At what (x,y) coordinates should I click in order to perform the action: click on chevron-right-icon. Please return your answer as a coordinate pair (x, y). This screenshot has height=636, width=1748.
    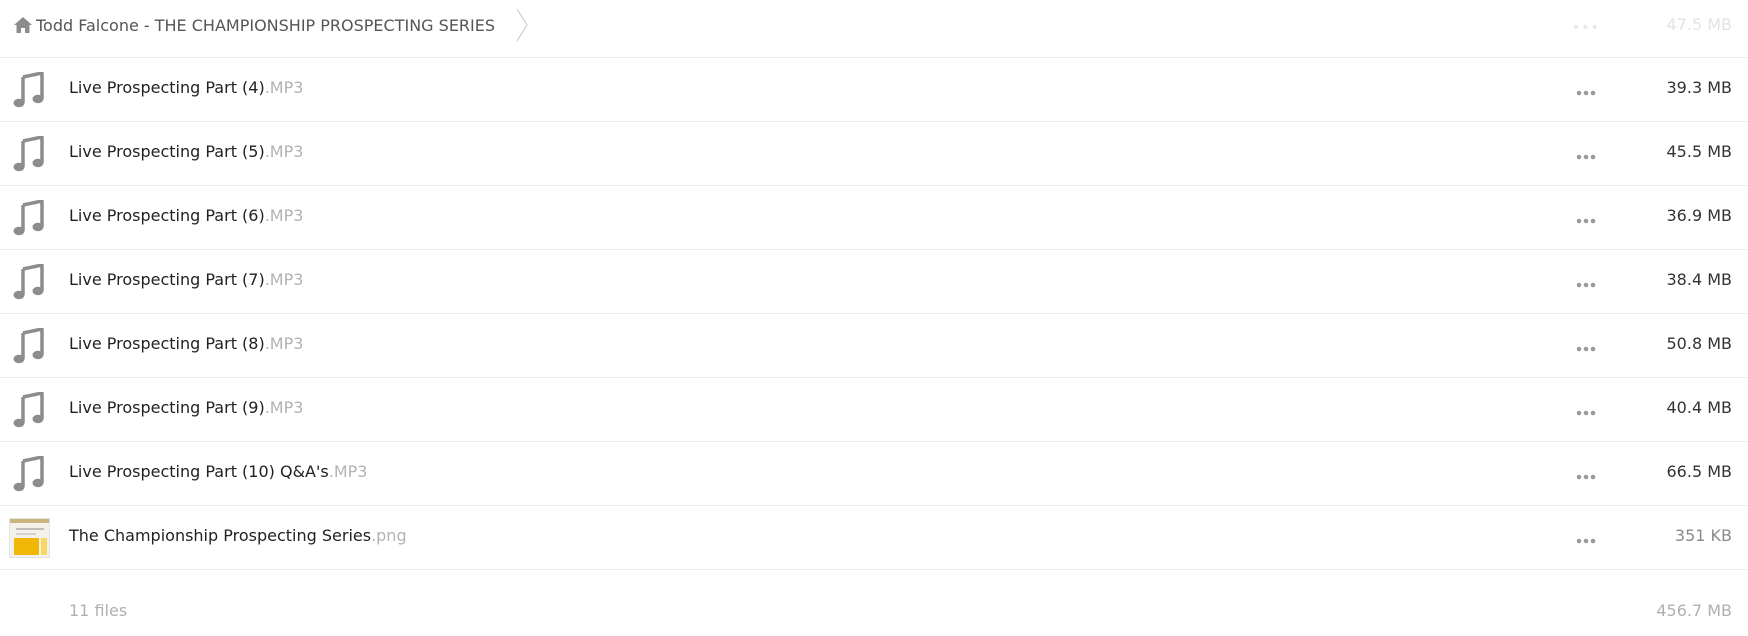
    Looking at the image, I should click on (522, 25).